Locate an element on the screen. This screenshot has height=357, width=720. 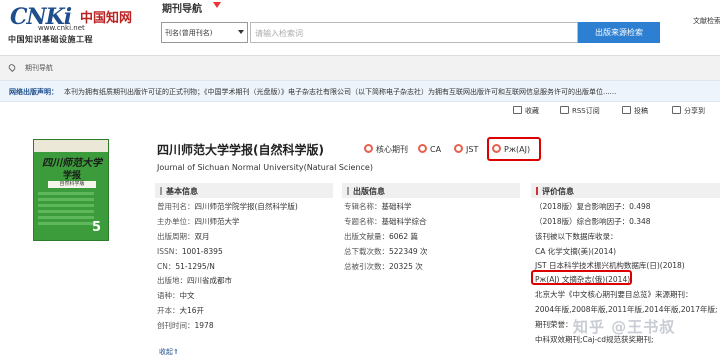
submit-label: 投稿 is located at coordinates (641, 111).